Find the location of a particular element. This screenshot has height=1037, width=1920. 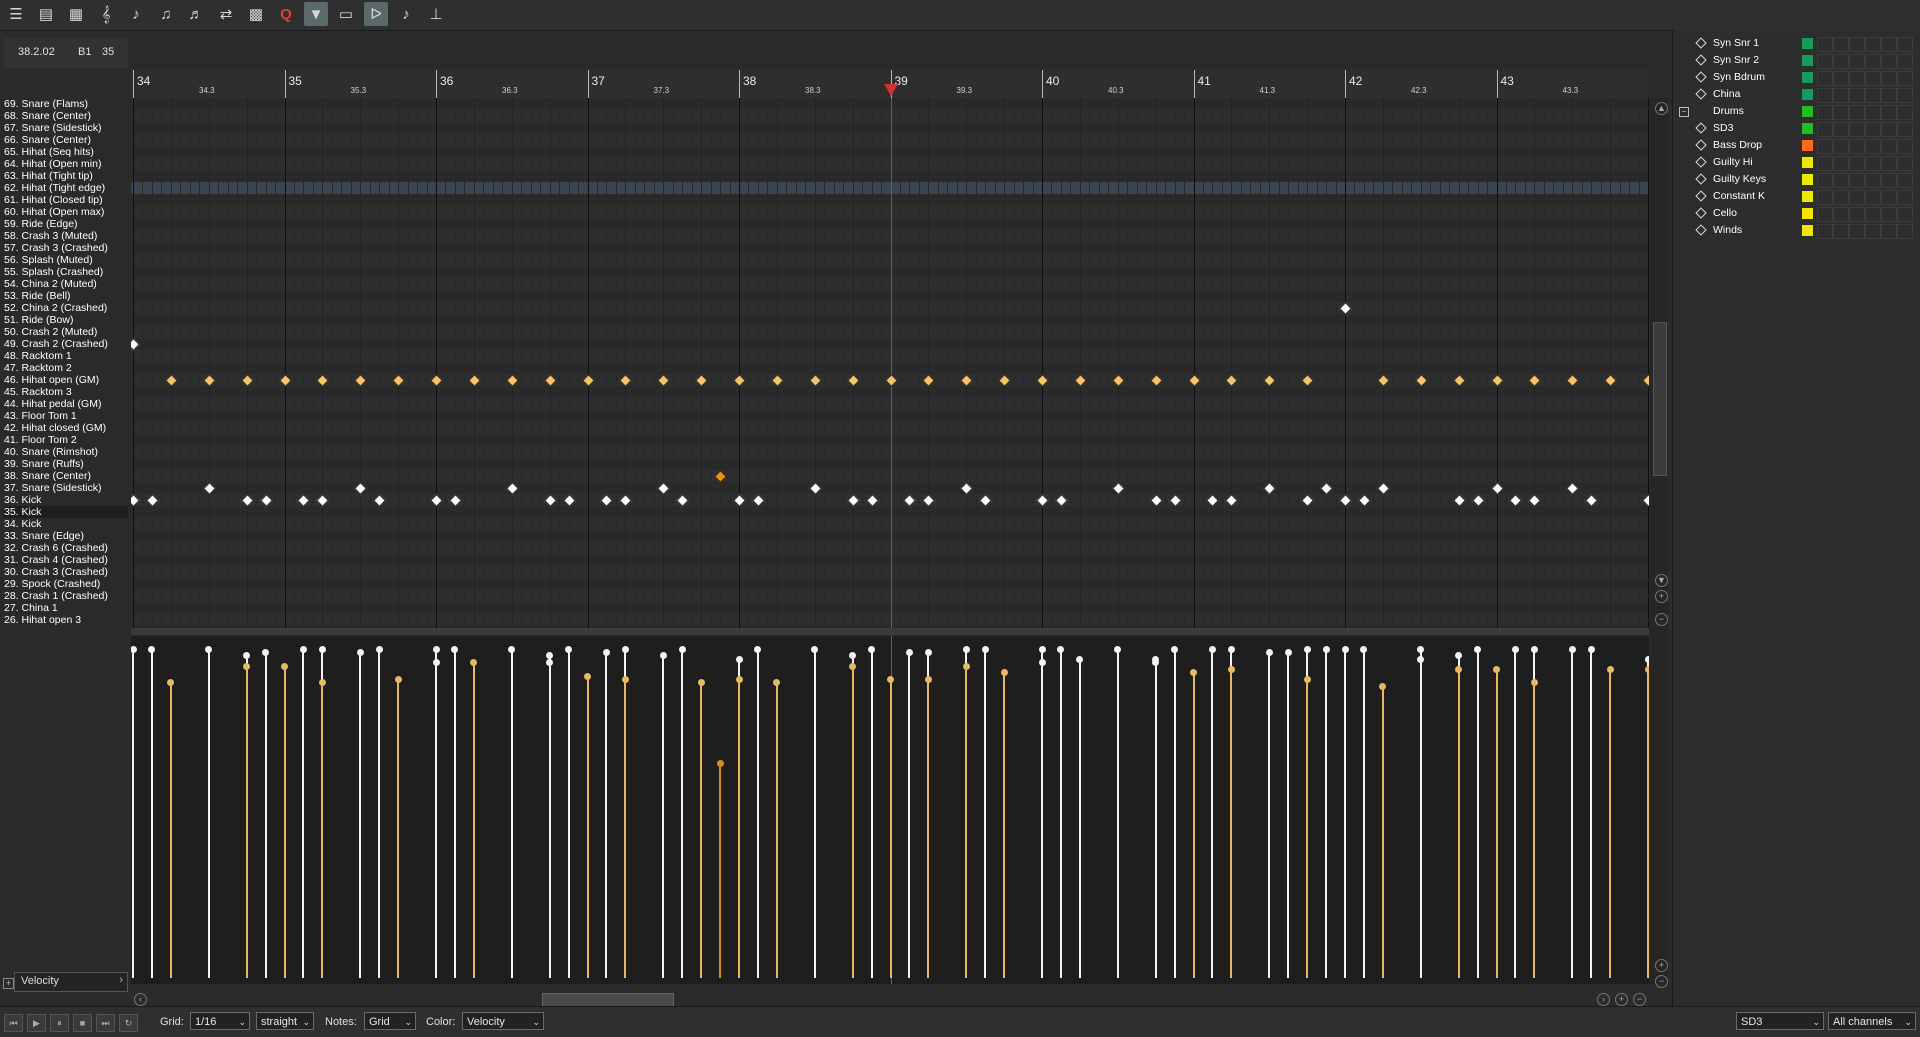

horizontal-scrollbar is located at coordinates (890, 998).